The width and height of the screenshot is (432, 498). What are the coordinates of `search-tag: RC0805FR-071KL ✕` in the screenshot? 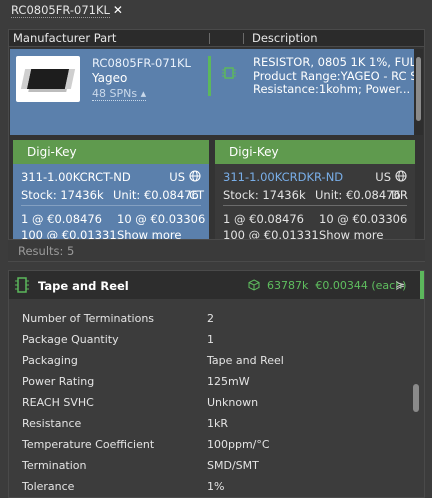 It's located at (67, 10).